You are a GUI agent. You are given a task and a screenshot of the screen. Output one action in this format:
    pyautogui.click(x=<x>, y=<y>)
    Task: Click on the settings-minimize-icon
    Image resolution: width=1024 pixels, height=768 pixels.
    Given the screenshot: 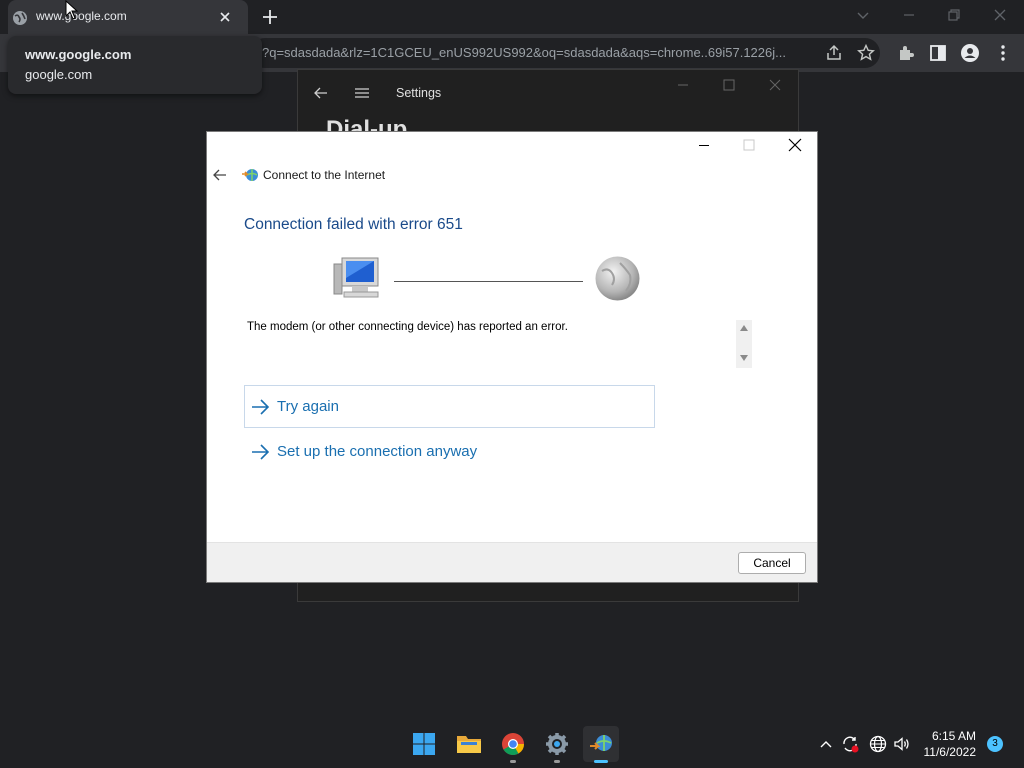 What is the action you would take?
    pyautogui.click(x=683, y=85)
    